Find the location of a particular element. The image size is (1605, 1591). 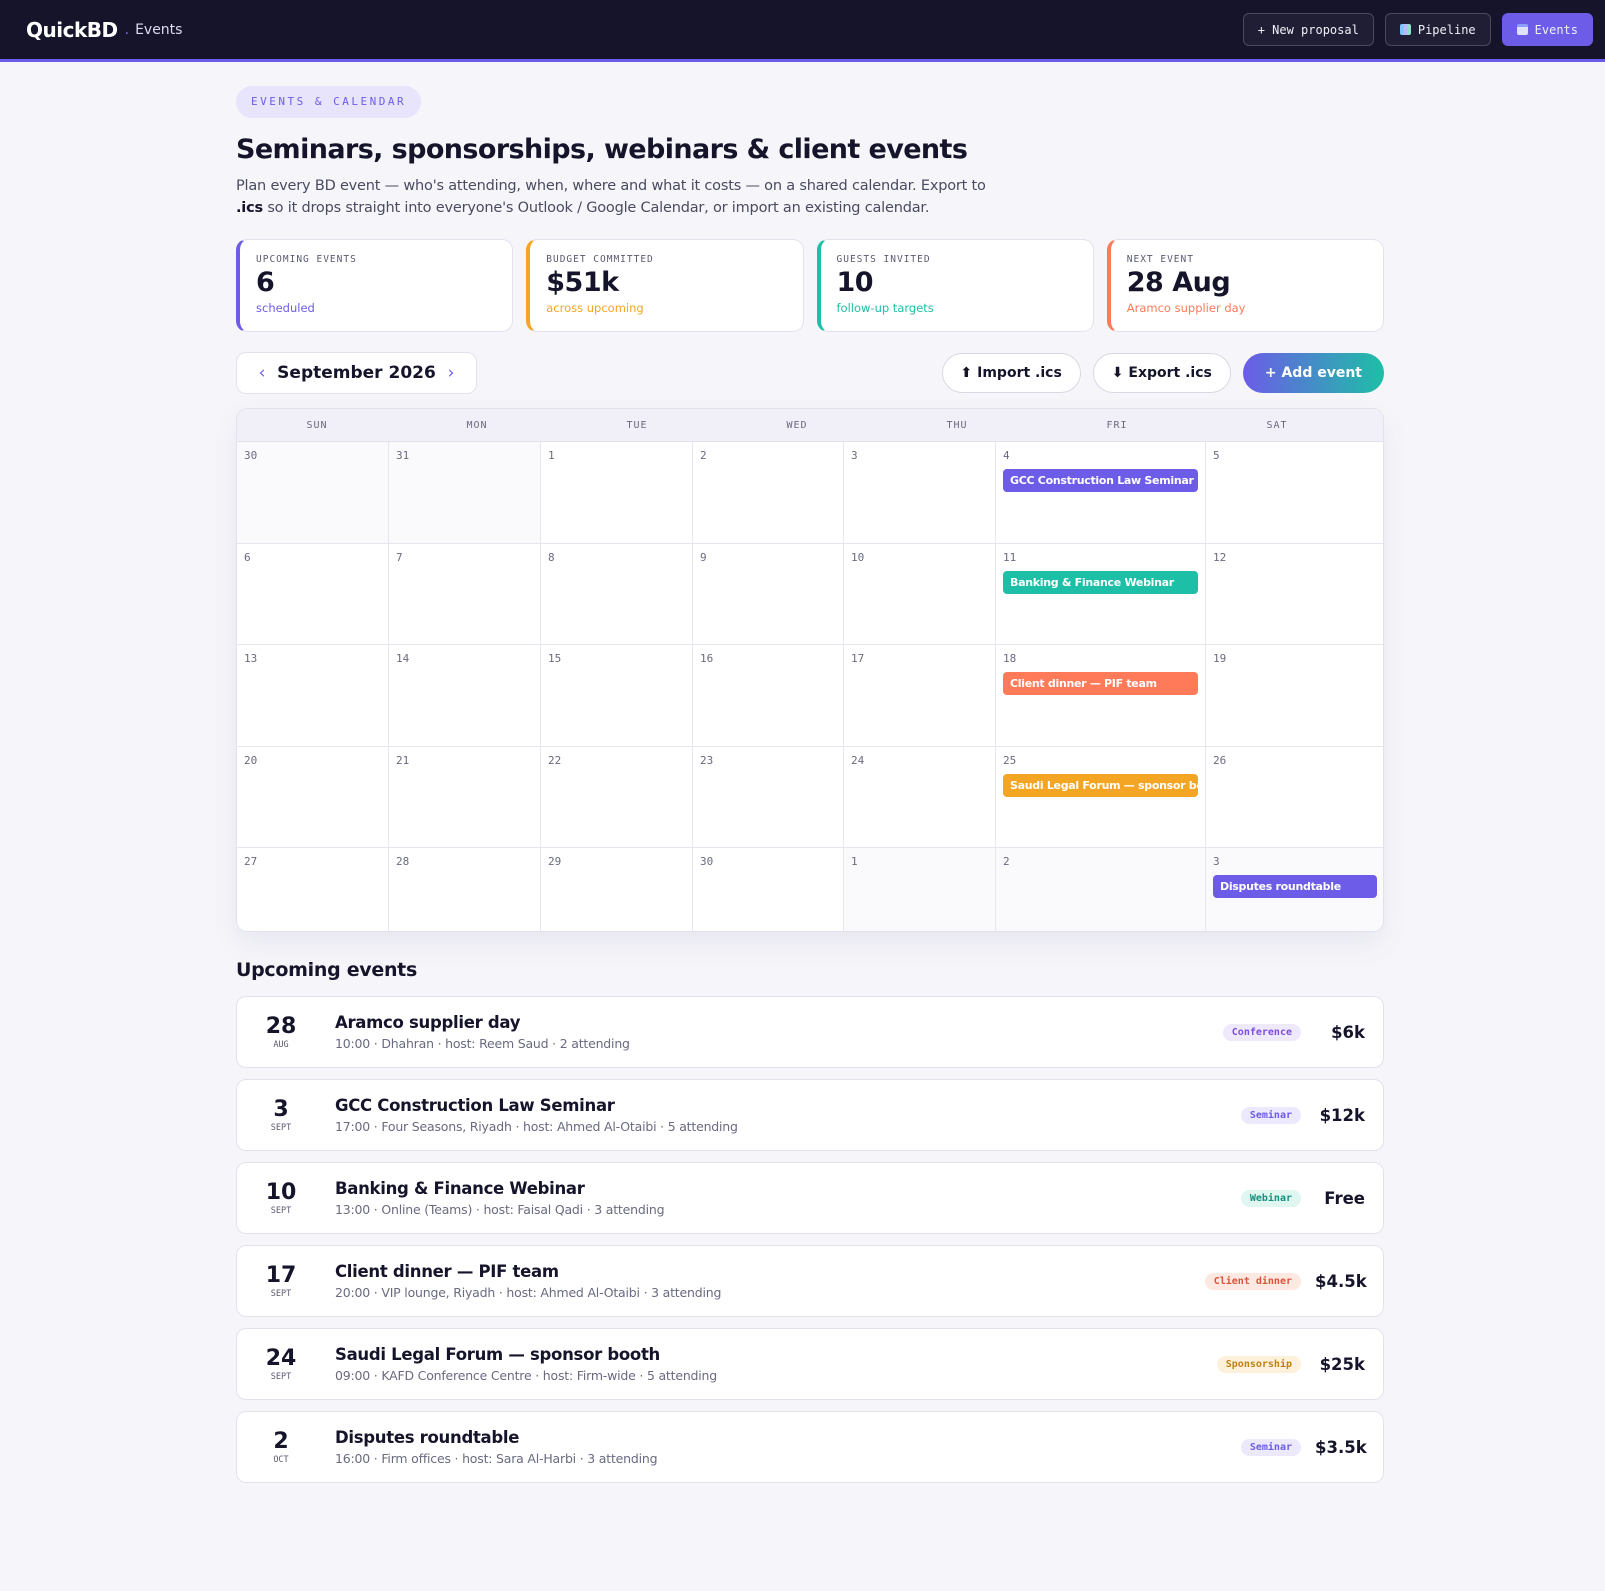

calendar-day-cell: 3 is located at coordinates (920, 493).